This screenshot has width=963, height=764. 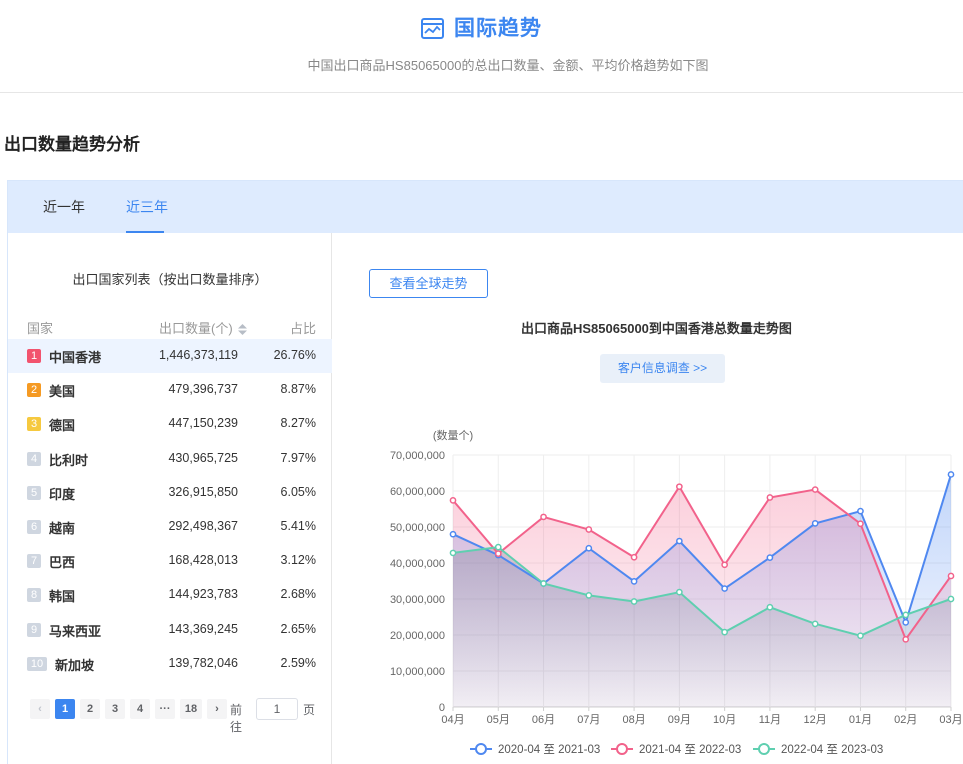 What do you see at coordinates (34, 595) in the screenshot?
I see `rank-badge: 8` at bounding box center [34, 595].